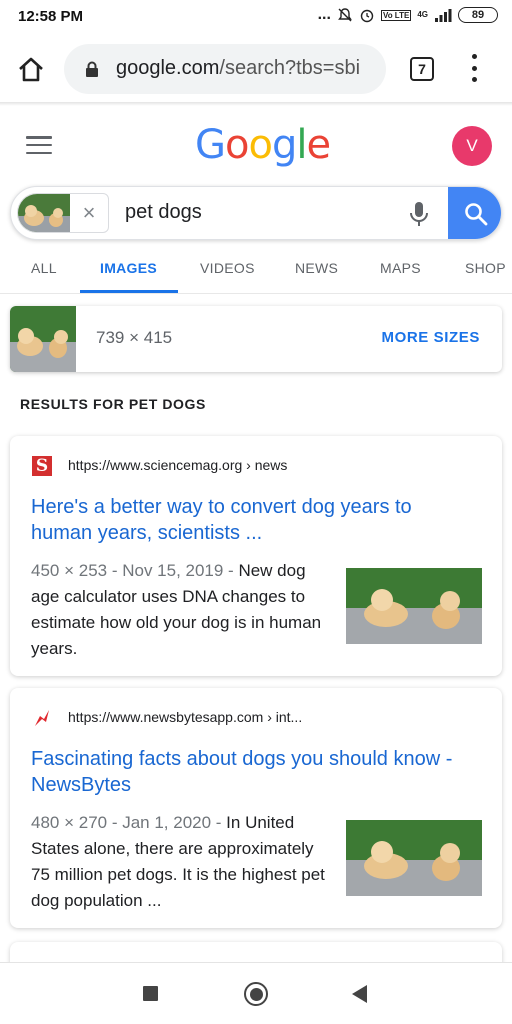 The height and width of the screenshot is (1024, 512). I want to click on more-sizes-link: MORE SIZES, so click(430, 337).